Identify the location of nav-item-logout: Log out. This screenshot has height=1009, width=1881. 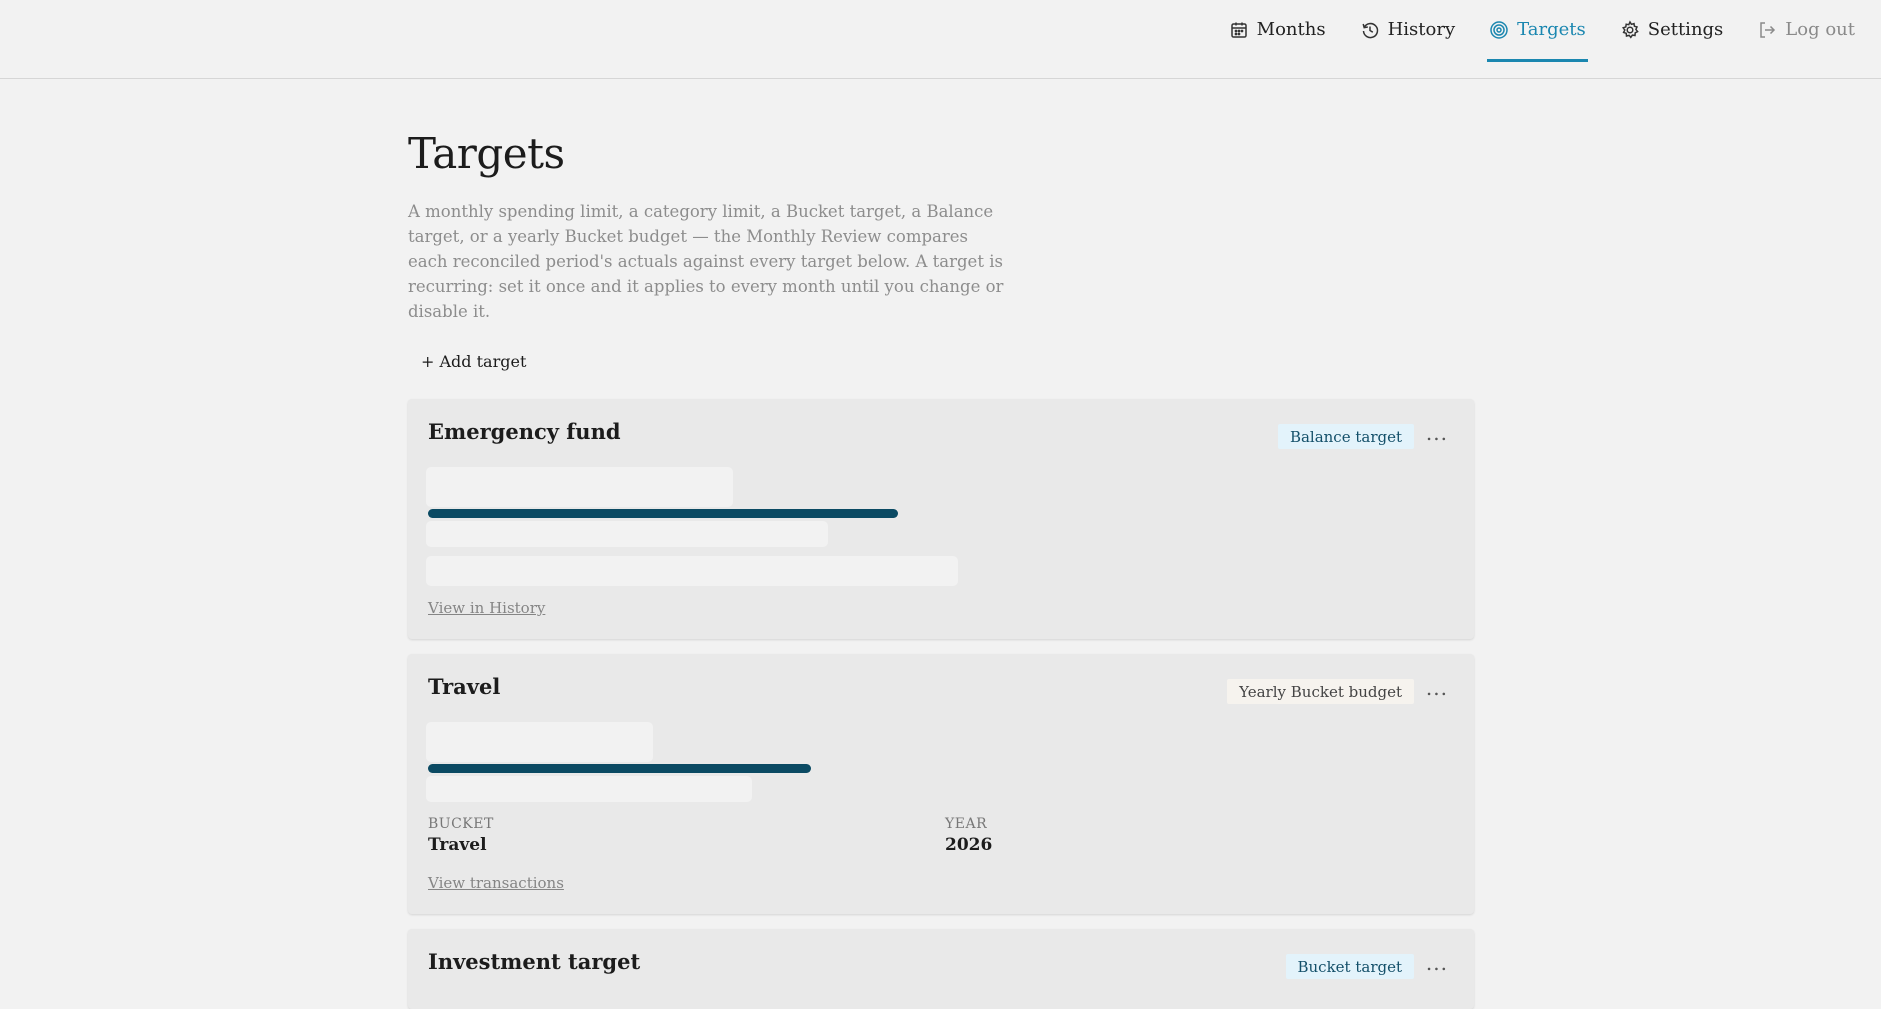
(1806, 31).